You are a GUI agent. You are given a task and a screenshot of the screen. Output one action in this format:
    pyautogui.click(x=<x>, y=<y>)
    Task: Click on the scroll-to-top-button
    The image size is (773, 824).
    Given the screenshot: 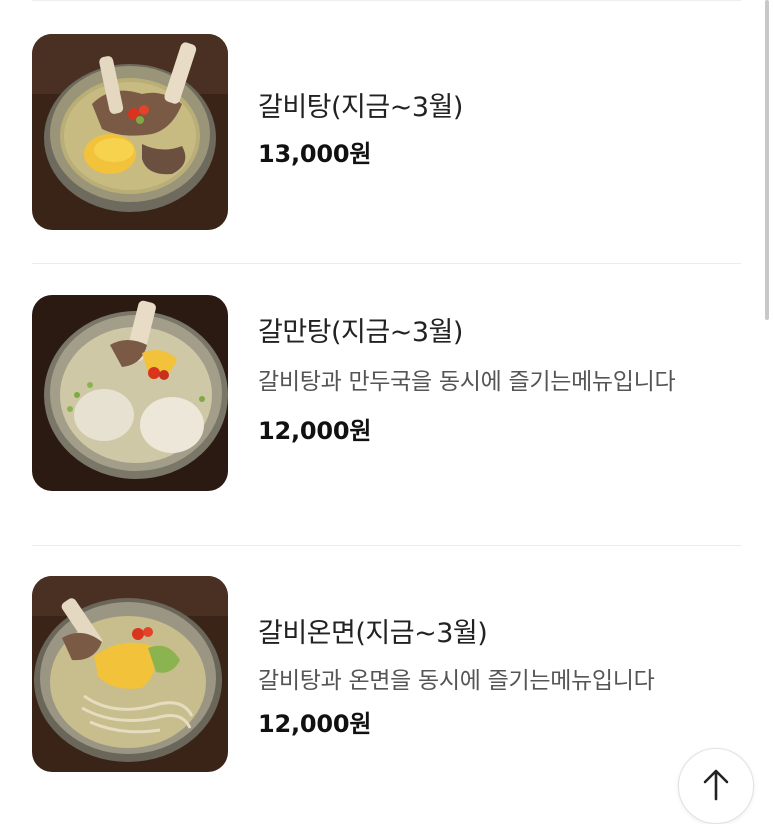 What is the action you would take?
    pyautogui.click(x=716, y=786)
    